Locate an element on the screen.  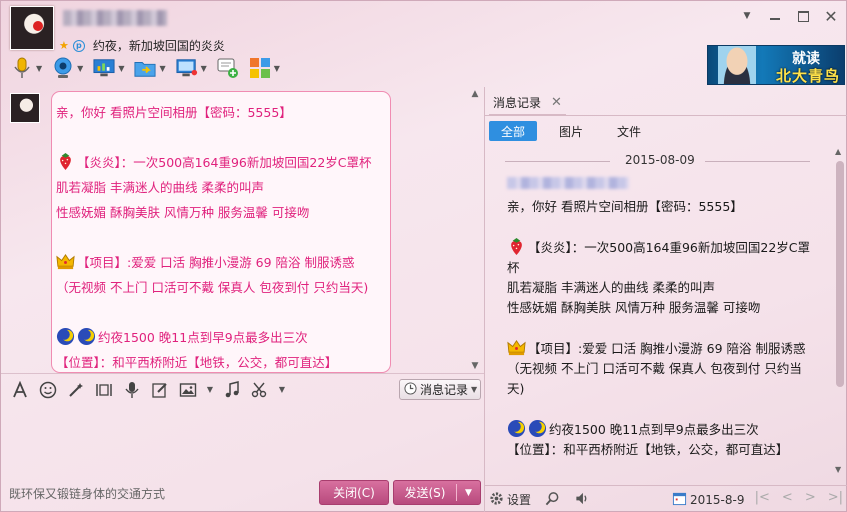
date-picker-value: 2015-8-9 is located at coordinates (717, 499).